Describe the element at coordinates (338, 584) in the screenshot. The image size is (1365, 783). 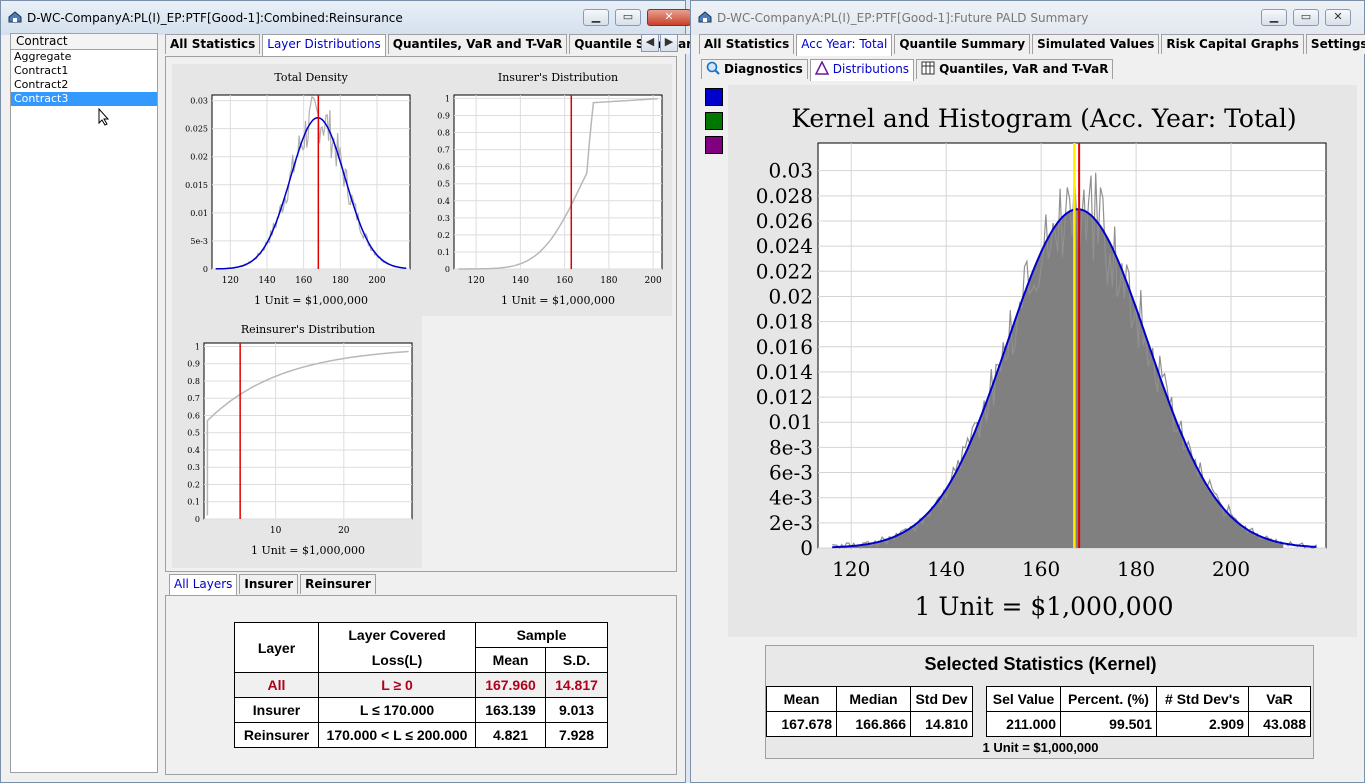
I see `tab-reinsurer: Reinsurer` at that location.